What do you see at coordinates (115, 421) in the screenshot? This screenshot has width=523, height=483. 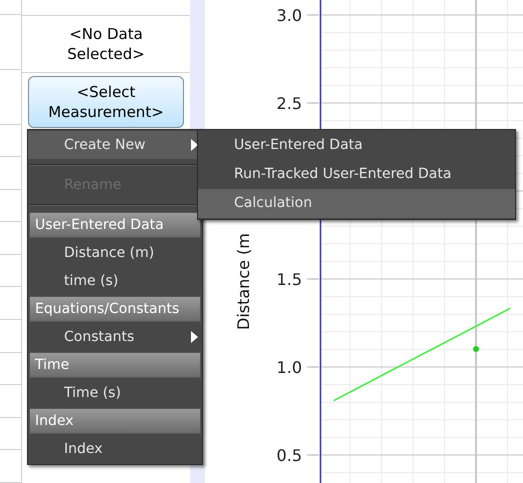 I see `menu-section-header: Index` at bounding box center [115, 421].